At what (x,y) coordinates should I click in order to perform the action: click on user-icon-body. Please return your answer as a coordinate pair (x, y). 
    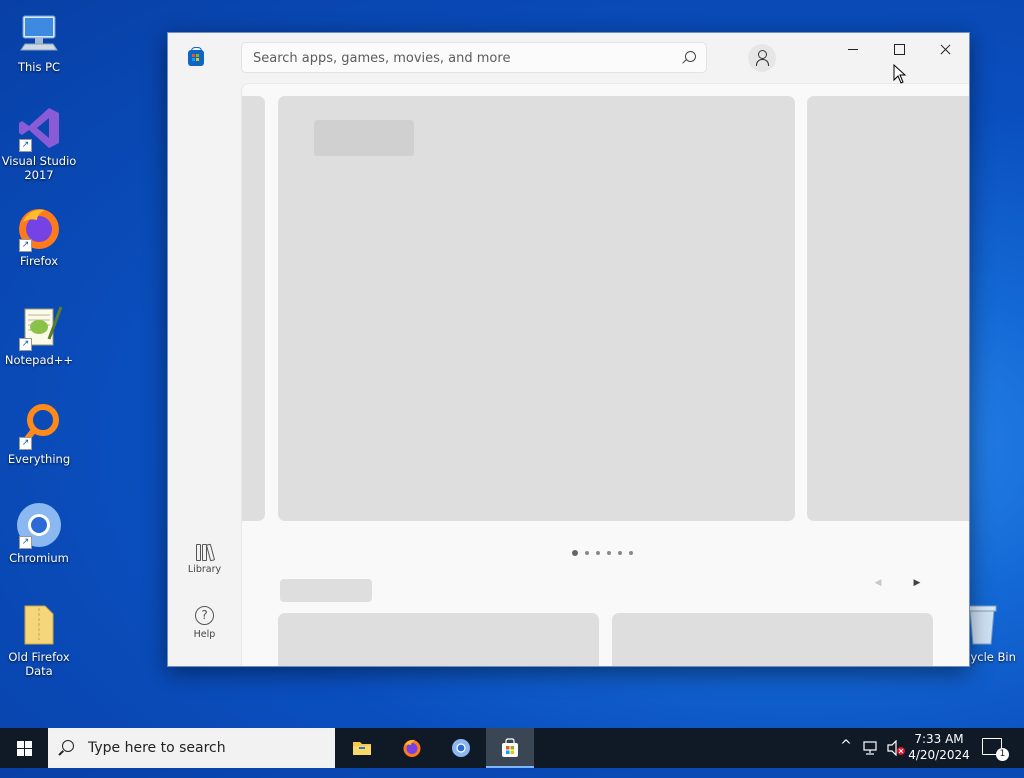
    Looking at the image, I should click on (762, 62).